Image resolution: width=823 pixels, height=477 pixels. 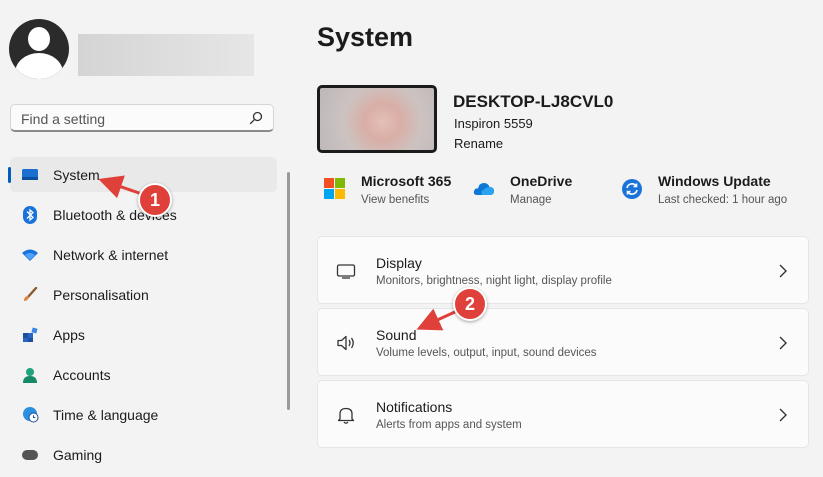 What do you see at coordinates (155, 200) in the screenshot?
I see `annotation-badge-1: 1` at bounding box center [155, 200].